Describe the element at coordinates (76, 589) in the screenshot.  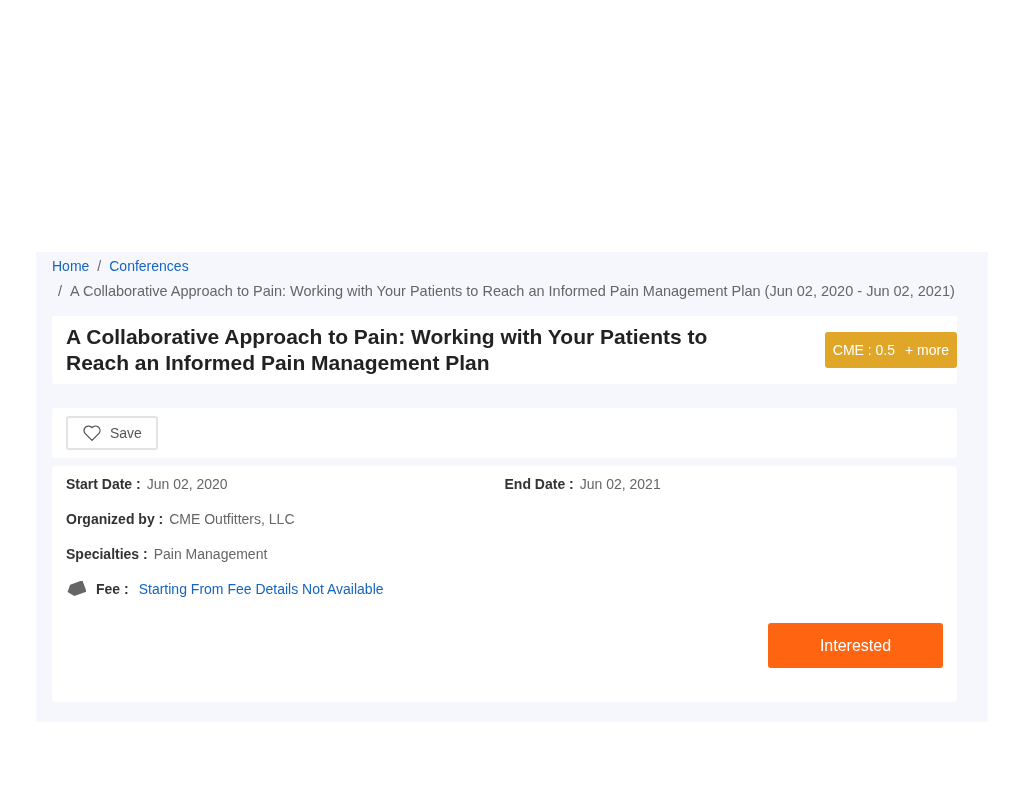
I see `price-tag-icon` at that location.